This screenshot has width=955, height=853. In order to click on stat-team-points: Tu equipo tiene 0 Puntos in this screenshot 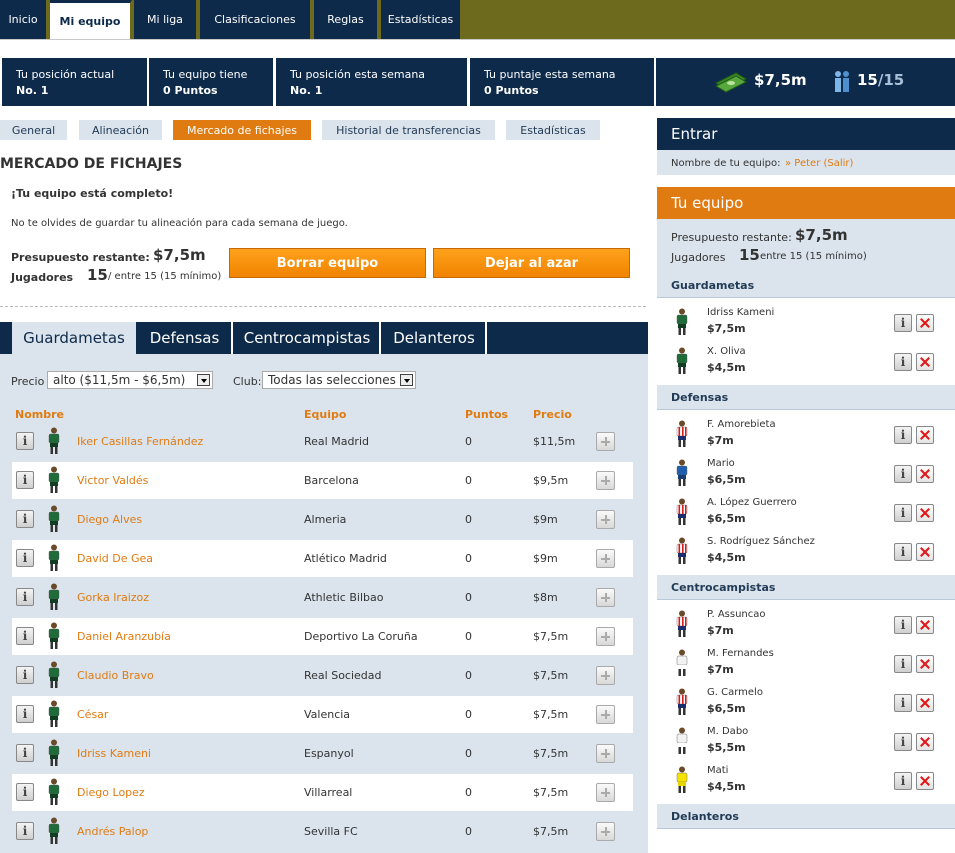, I will do `click(211, 82)`.